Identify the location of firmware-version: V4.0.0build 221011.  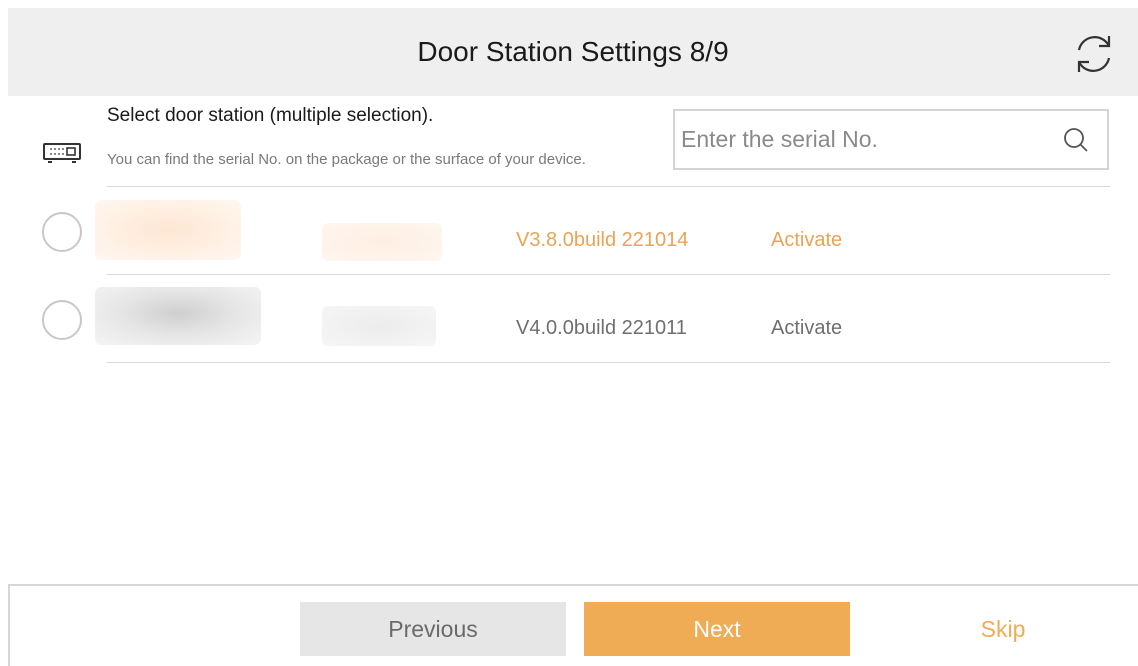
(601, 328).